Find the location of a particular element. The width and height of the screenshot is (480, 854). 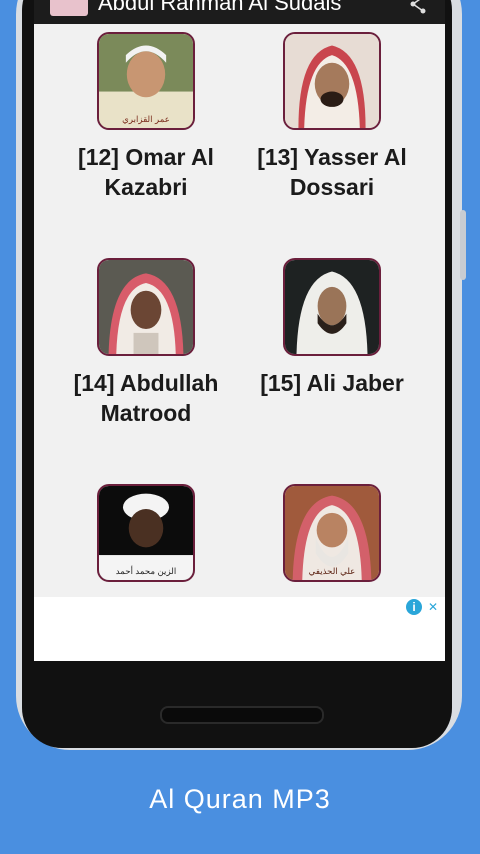

reciter-card-17: علي الحذيفي is located at coordinates (332, 539).